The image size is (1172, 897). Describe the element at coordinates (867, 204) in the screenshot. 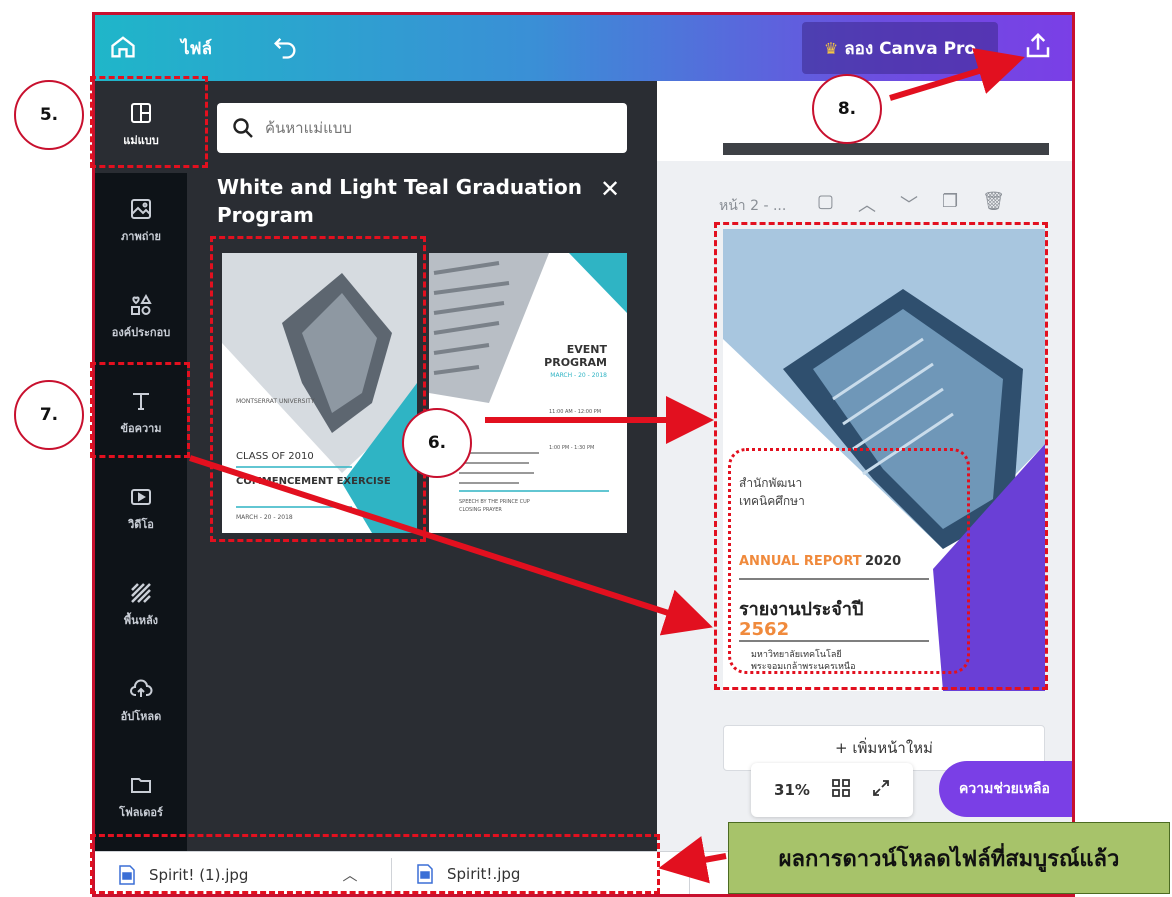

I see `chevron-up-icon: ︿` at that location.